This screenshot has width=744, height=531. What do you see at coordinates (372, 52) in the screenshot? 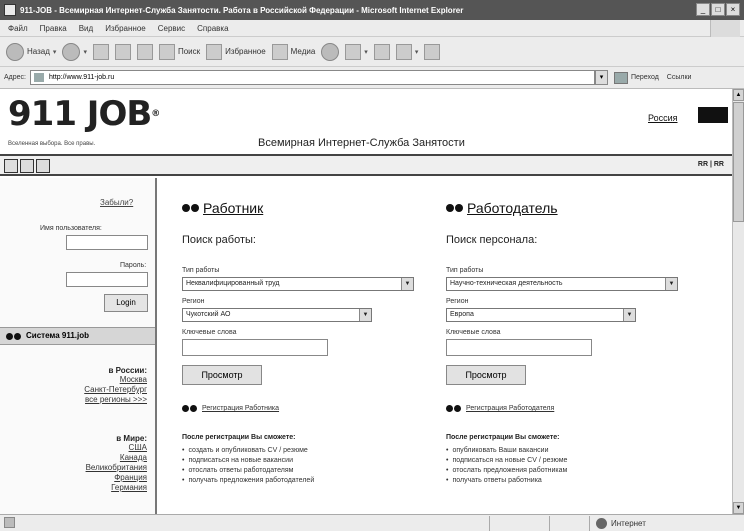
I see `standard-toolbar: Назад ▾ ▾ Поиск Избранное Медиа ▾ ▾` at bounding box center [372, 52].